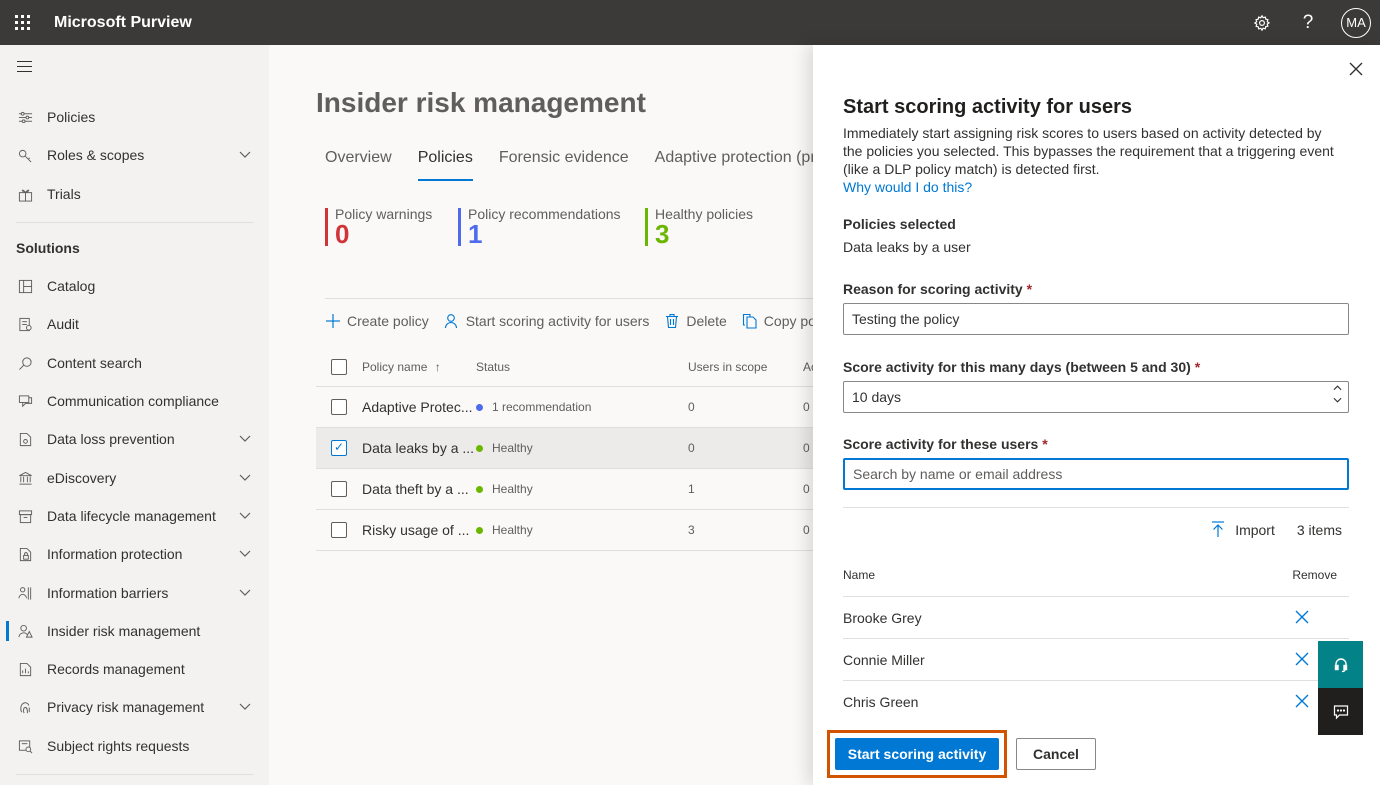 This screenshot has height=785, width=1380. What do you see at coordinates (917, 754) in the screenshot?
I see `start-scoring-activity-button: Start scoring activity` at bounding box center [917, 754].